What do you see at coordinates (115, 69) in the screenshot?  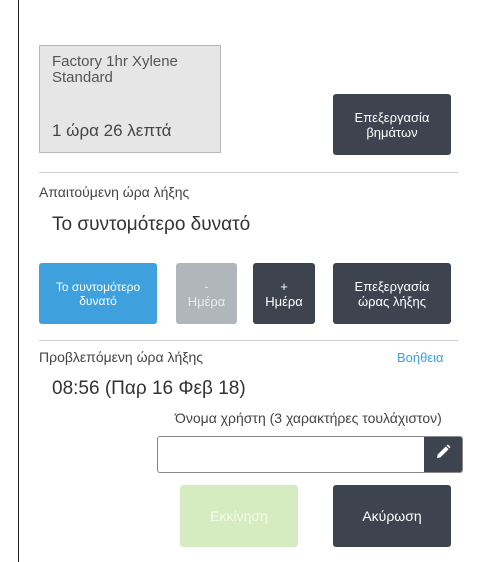 I see `protocol-name: Factory 1hr Xylene Standard` at bounding box center [115, 69].